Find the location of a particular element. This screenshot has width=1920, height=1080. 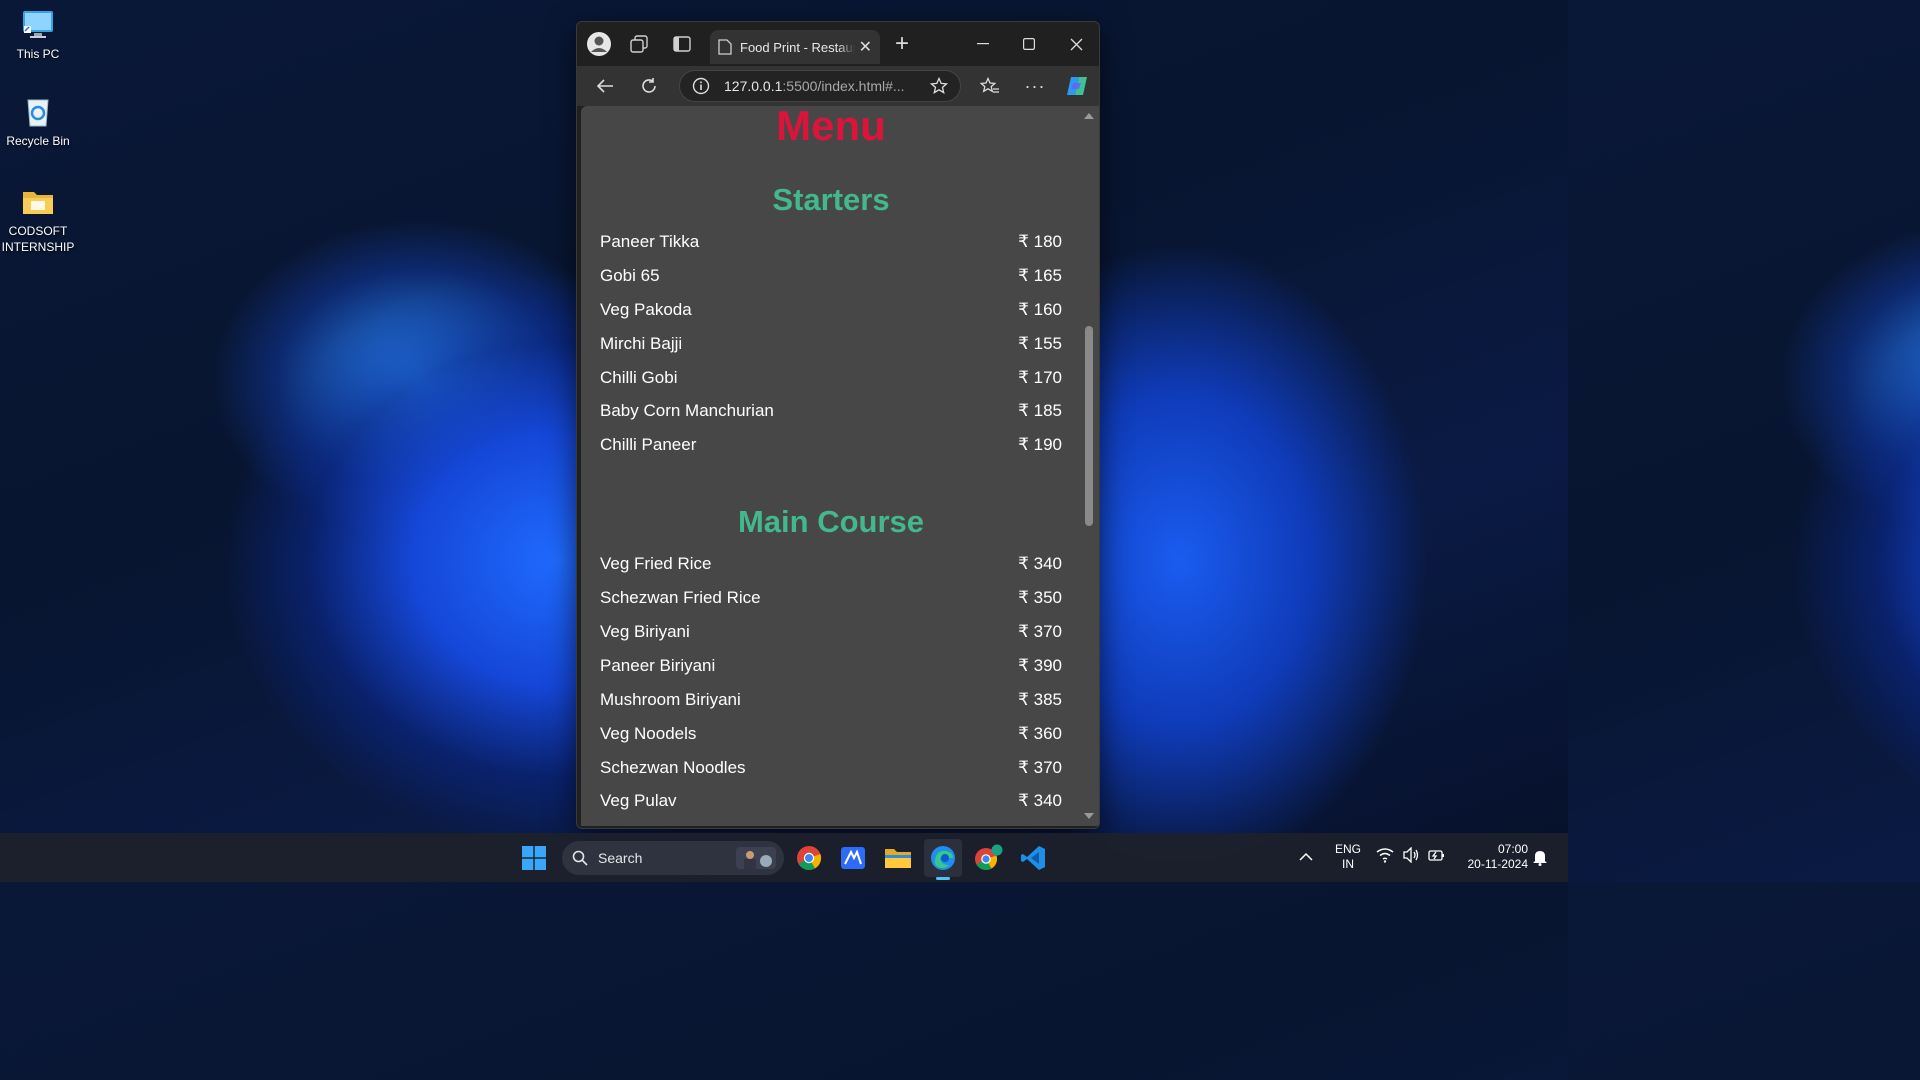

edge-icon is located at coordinates (943, 858).